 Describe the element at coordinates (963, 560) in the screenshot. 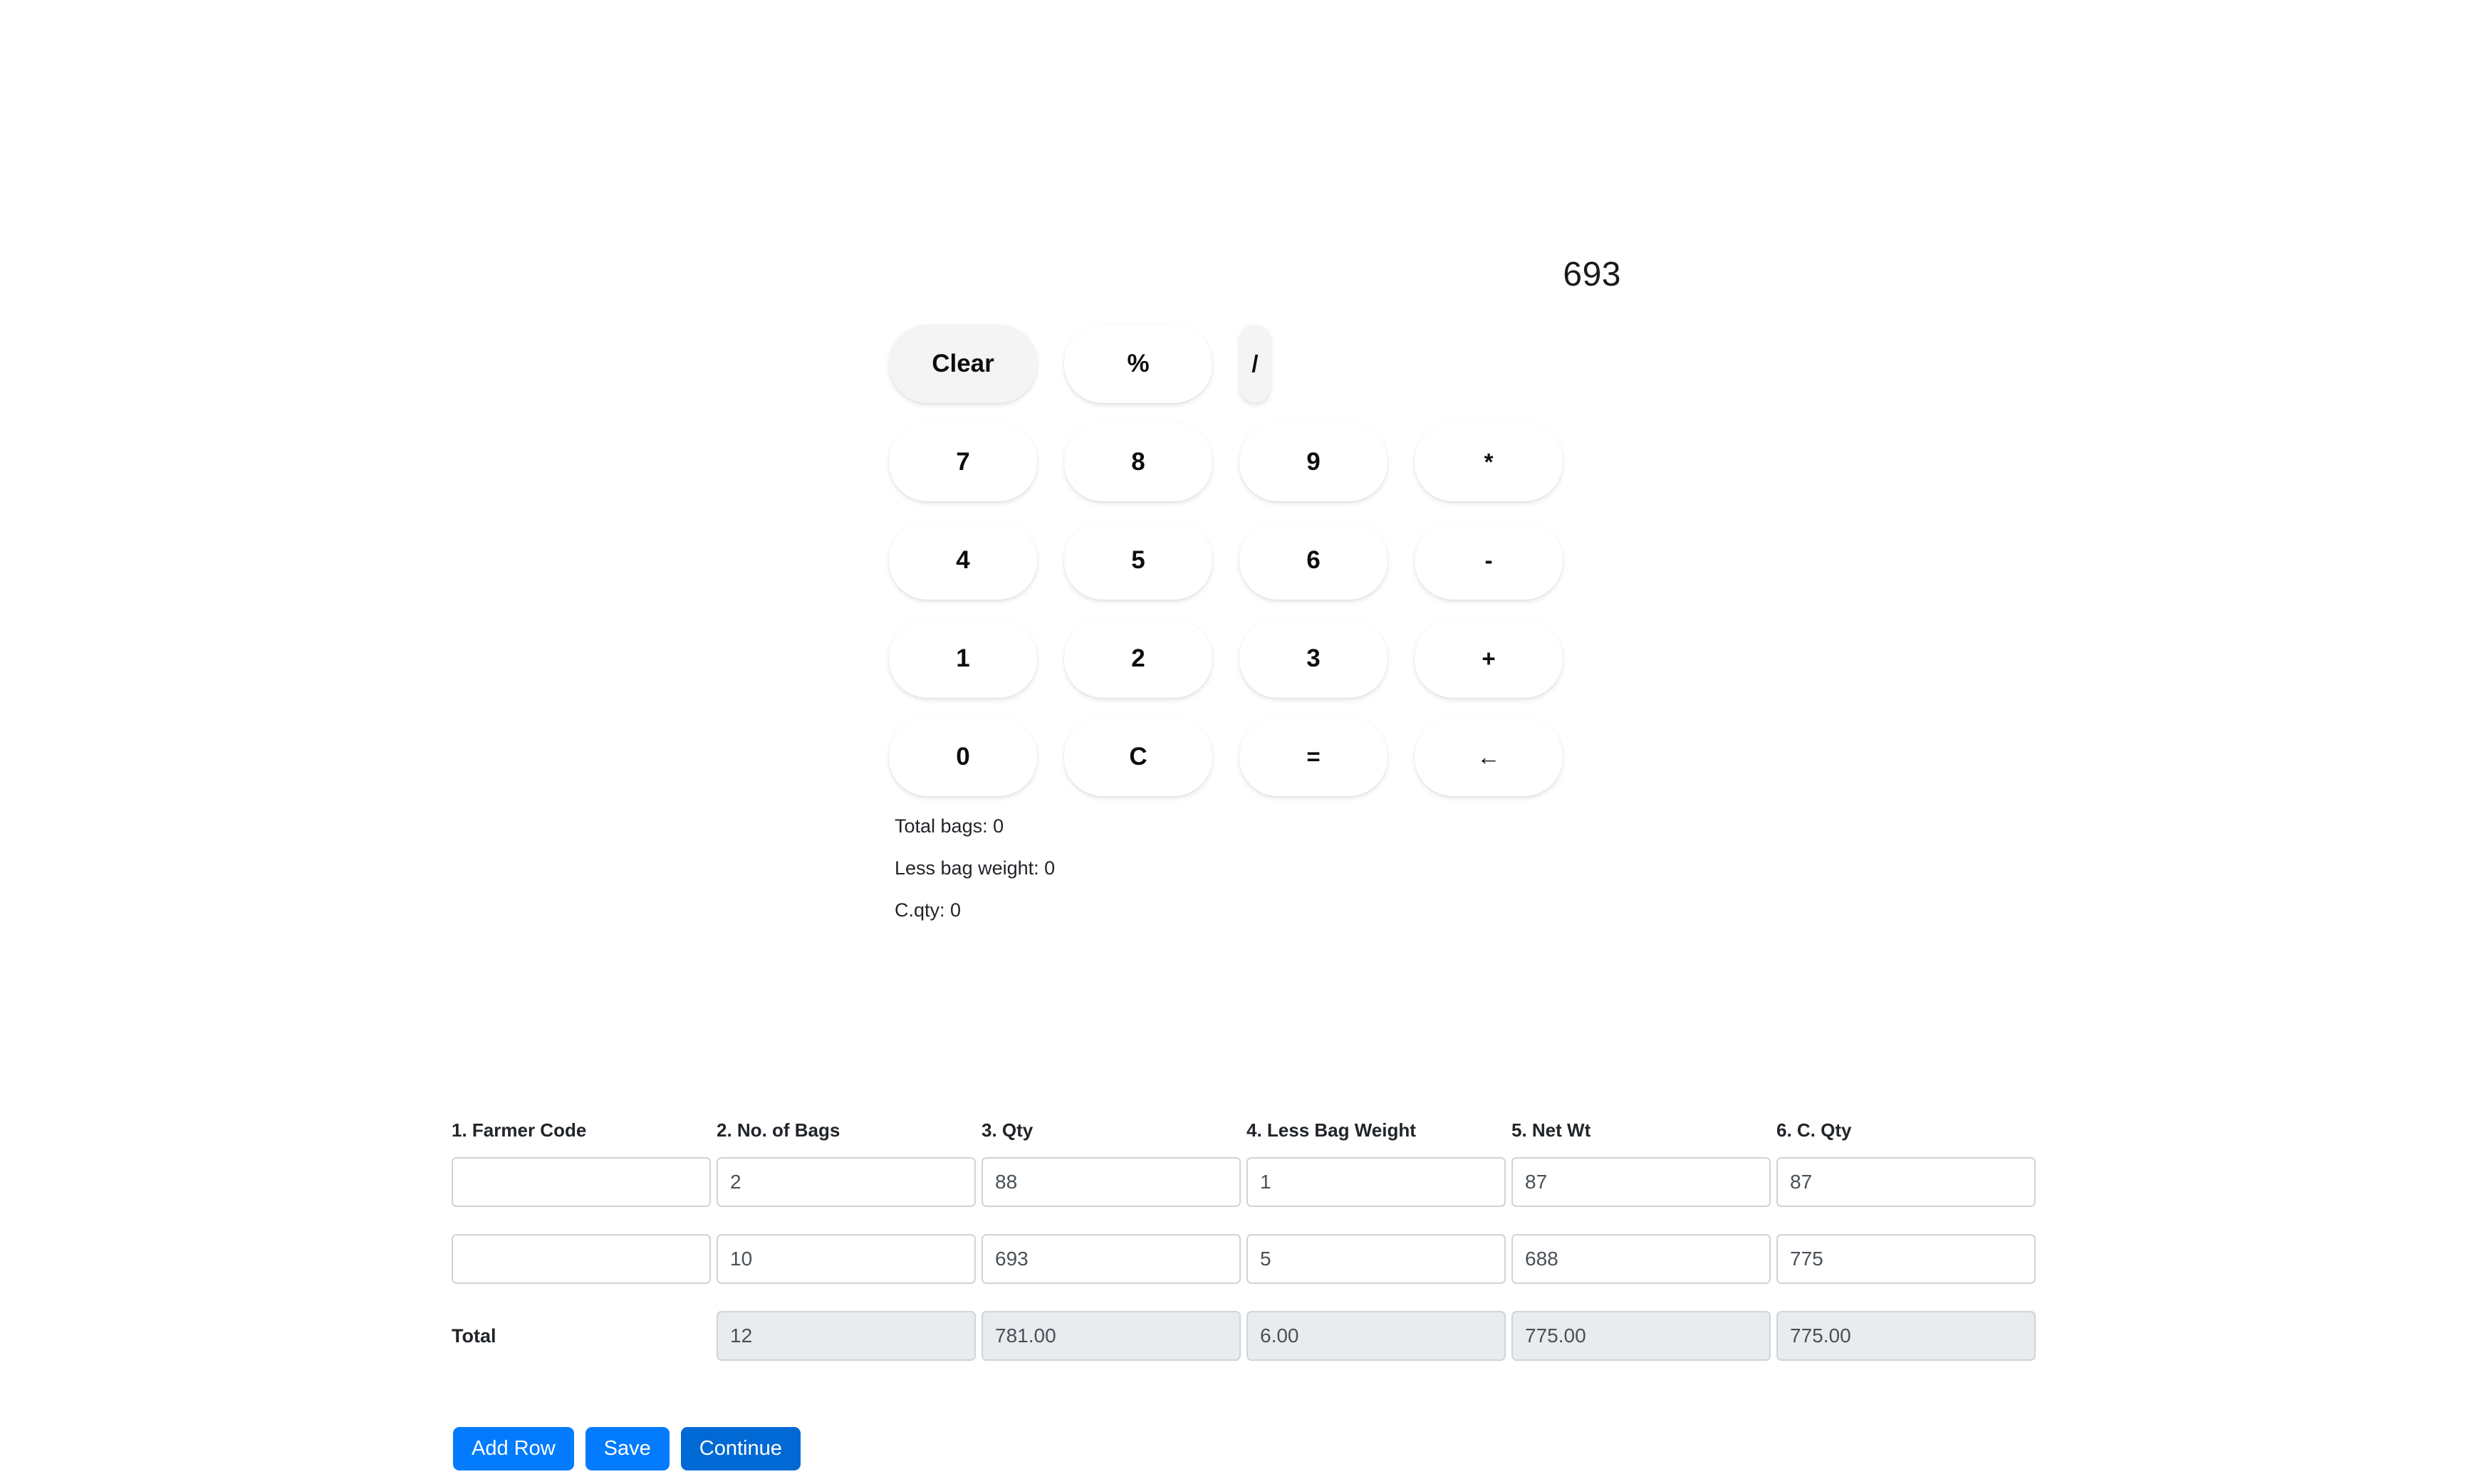

I see `key-4: 4` at that location.